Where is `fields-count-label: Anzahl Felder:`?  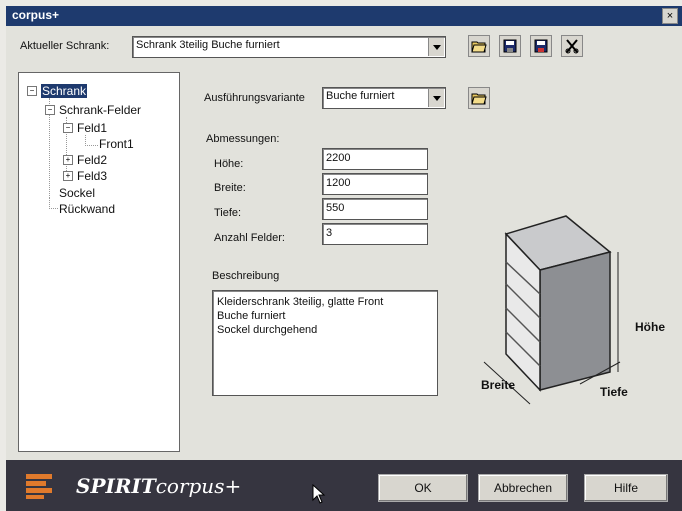 fields-count-label: Anzahl Felder: is located at coordinates (249, 238).